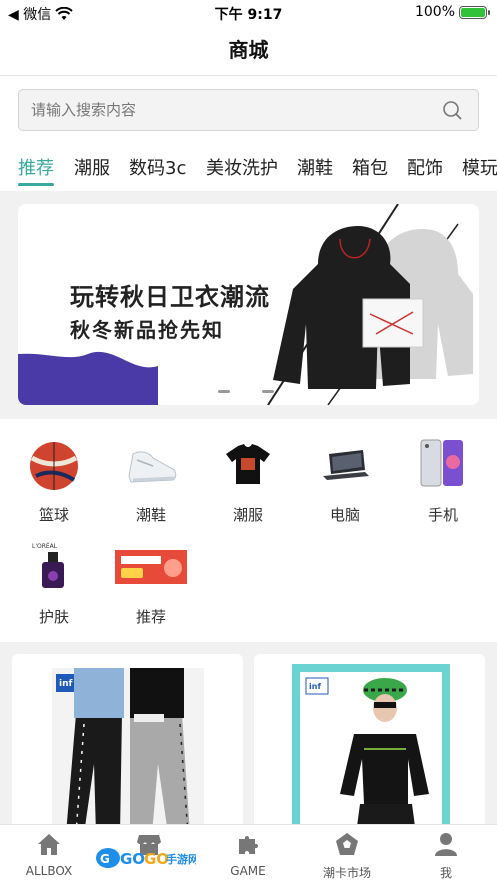 The image size is (497, 883). What do you see at coordinates (92, 167) in the screenshot?
I see `tab-trendy-clothing: 潮服` at bounding box center [92, 167].